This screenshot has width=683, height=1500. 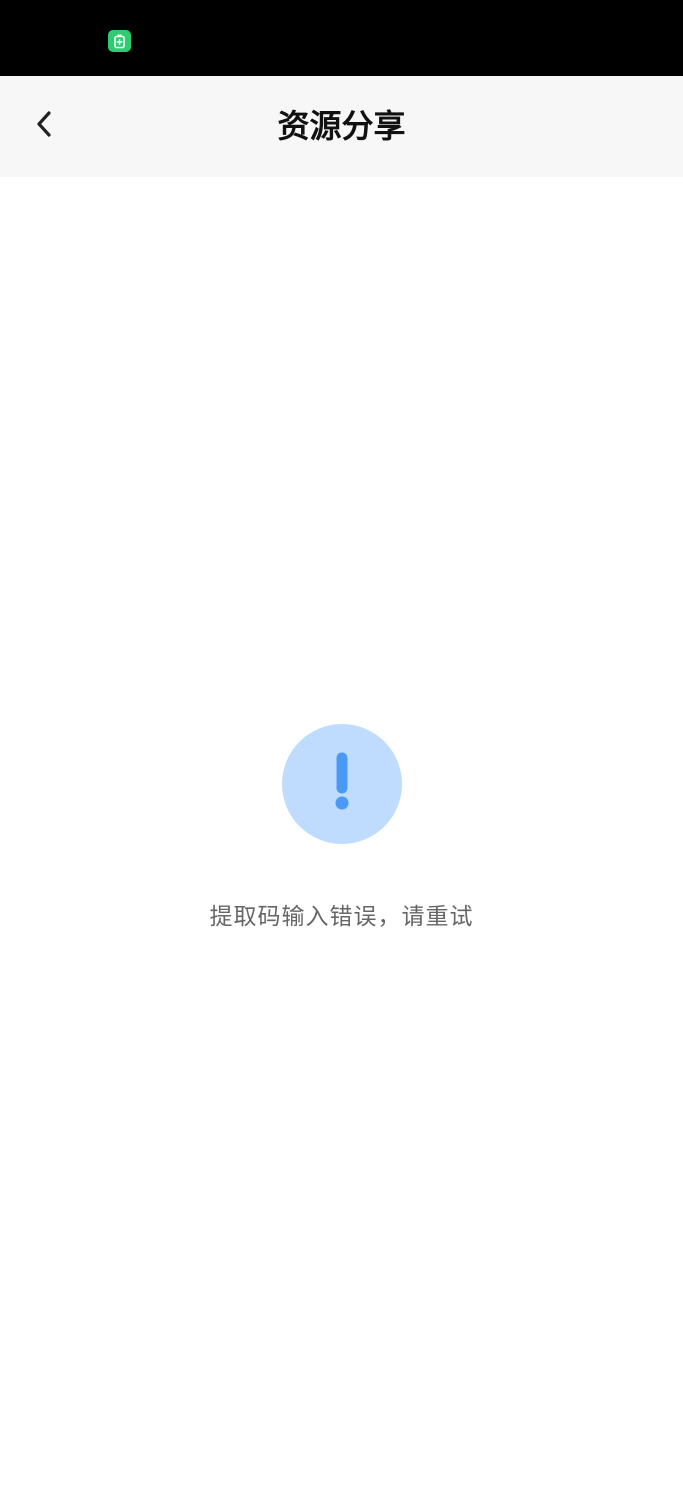 What do you see at coordinates (341, 38) in the screenshot?
I see `status-bar` at bounding box center [341, 38].